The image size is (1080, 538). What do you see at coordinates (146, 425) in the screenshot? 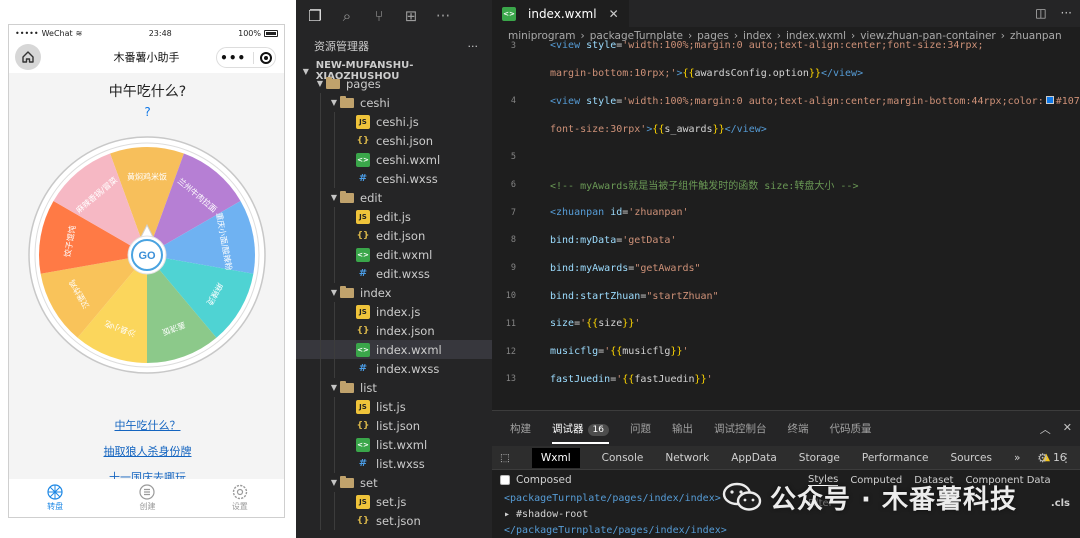
I see `link-lunch: 中午吃什么？` at bounding box center [146, 425].